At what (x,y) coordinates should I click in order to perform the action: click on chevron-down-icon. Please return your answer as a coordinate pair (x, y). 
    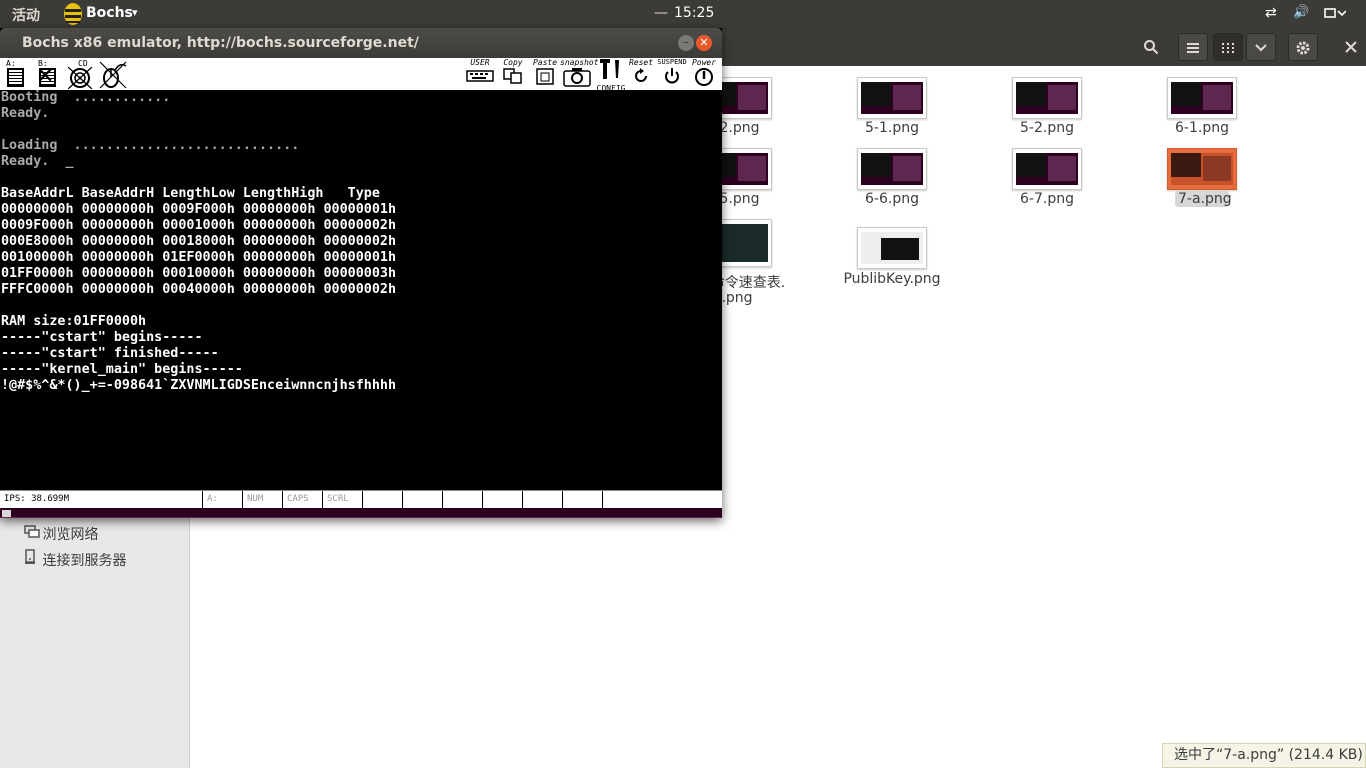
    Looking at the image, I should click on (1261, 47).